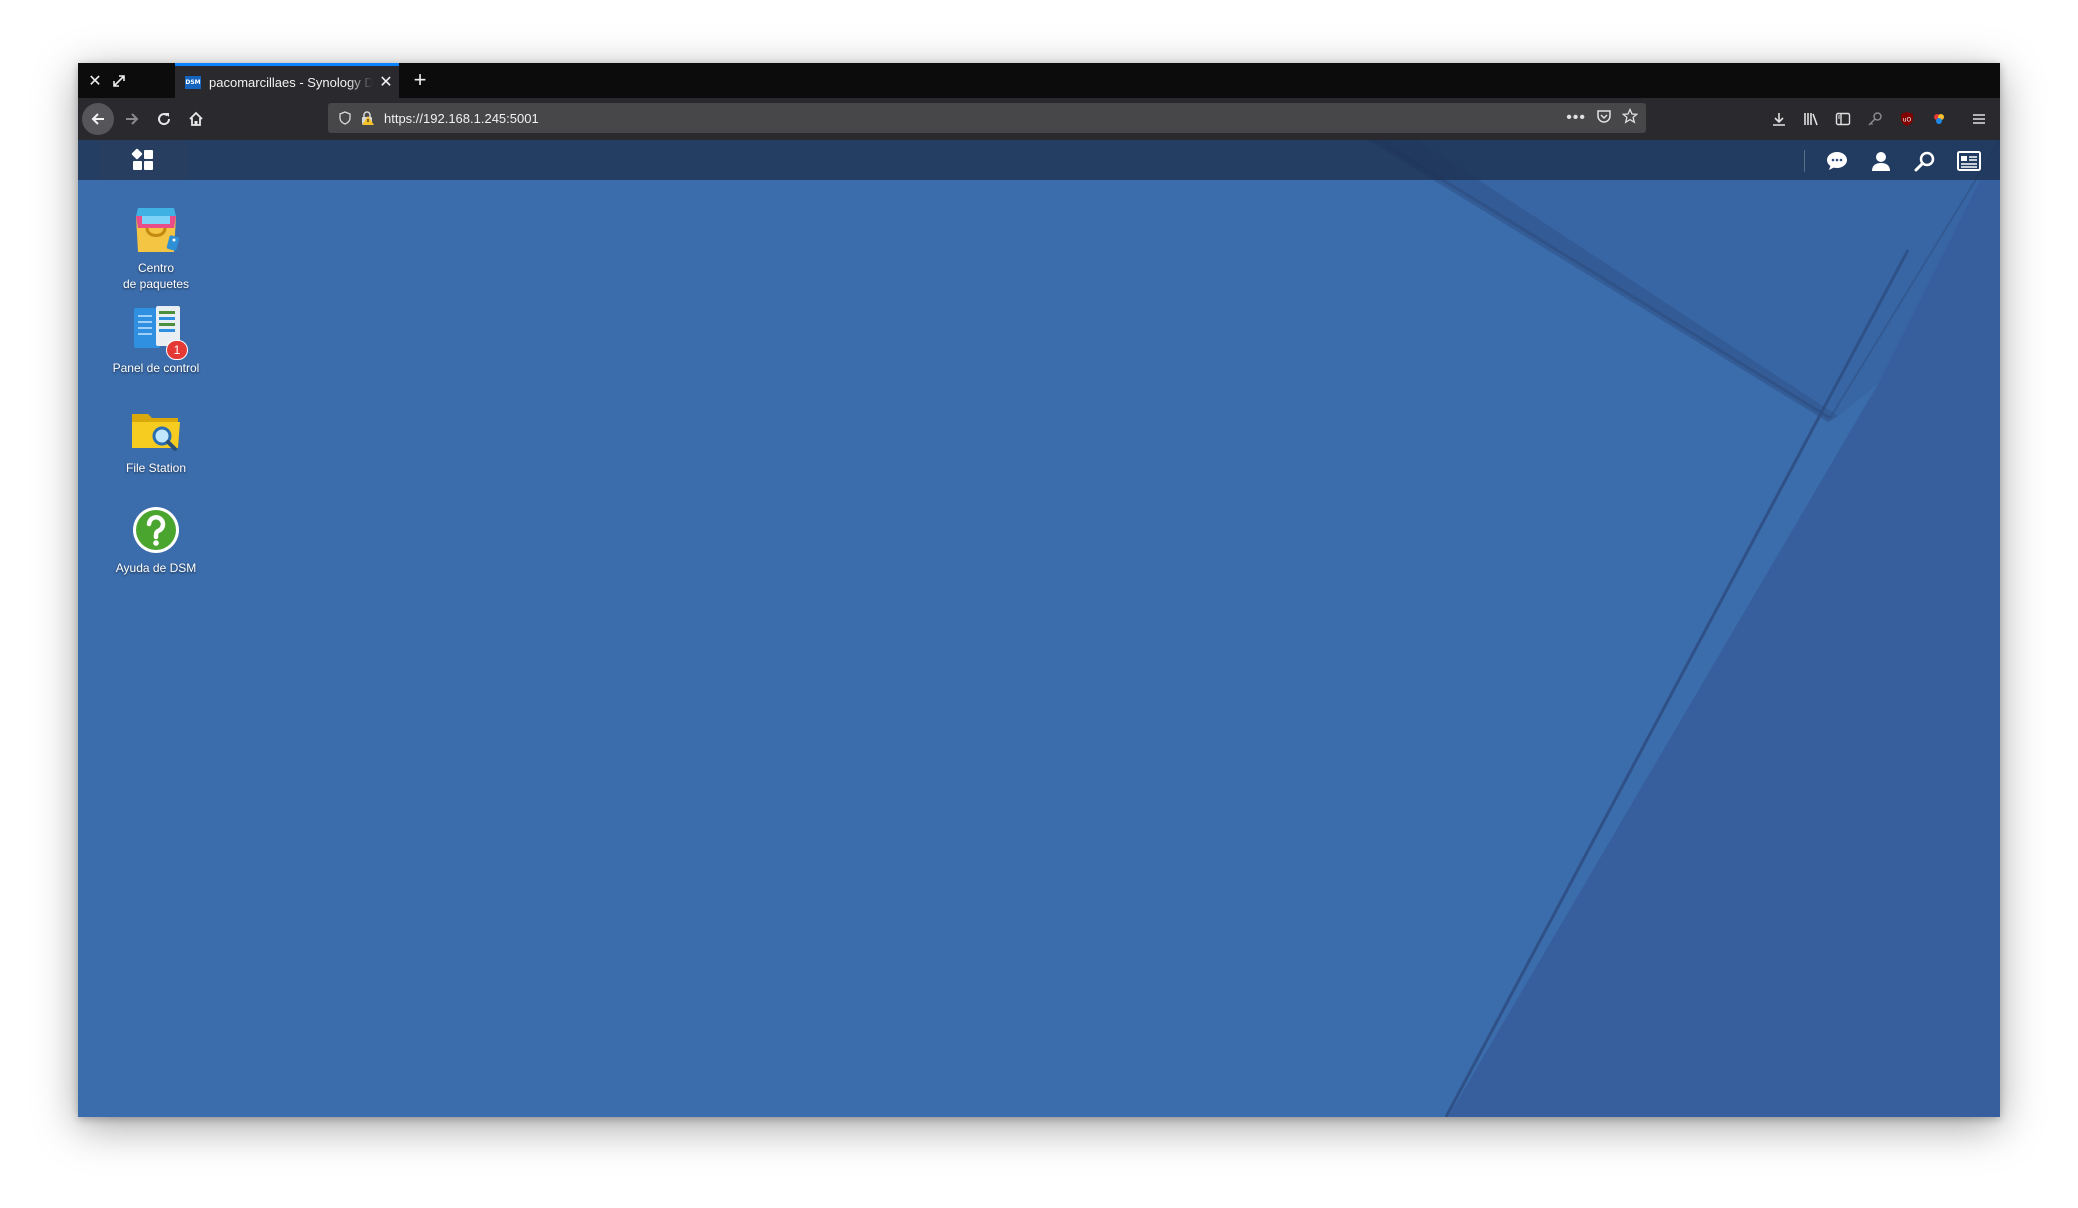  I want to click on desktop-icon-control-panel: 1 Panel de control, so click(156, 339).